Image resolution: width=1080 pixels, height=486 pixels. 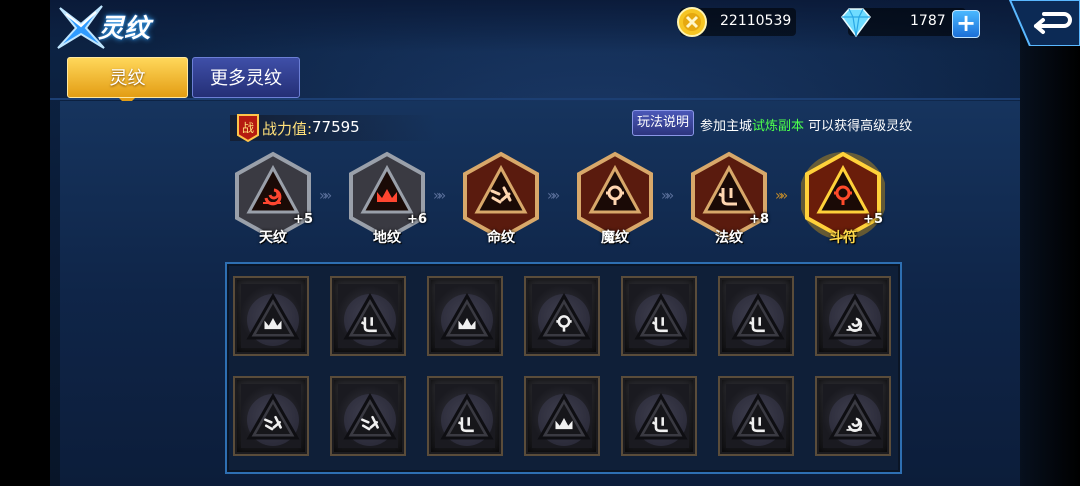 I want to click on rune-orb-icon, so click(x=564, y=319).